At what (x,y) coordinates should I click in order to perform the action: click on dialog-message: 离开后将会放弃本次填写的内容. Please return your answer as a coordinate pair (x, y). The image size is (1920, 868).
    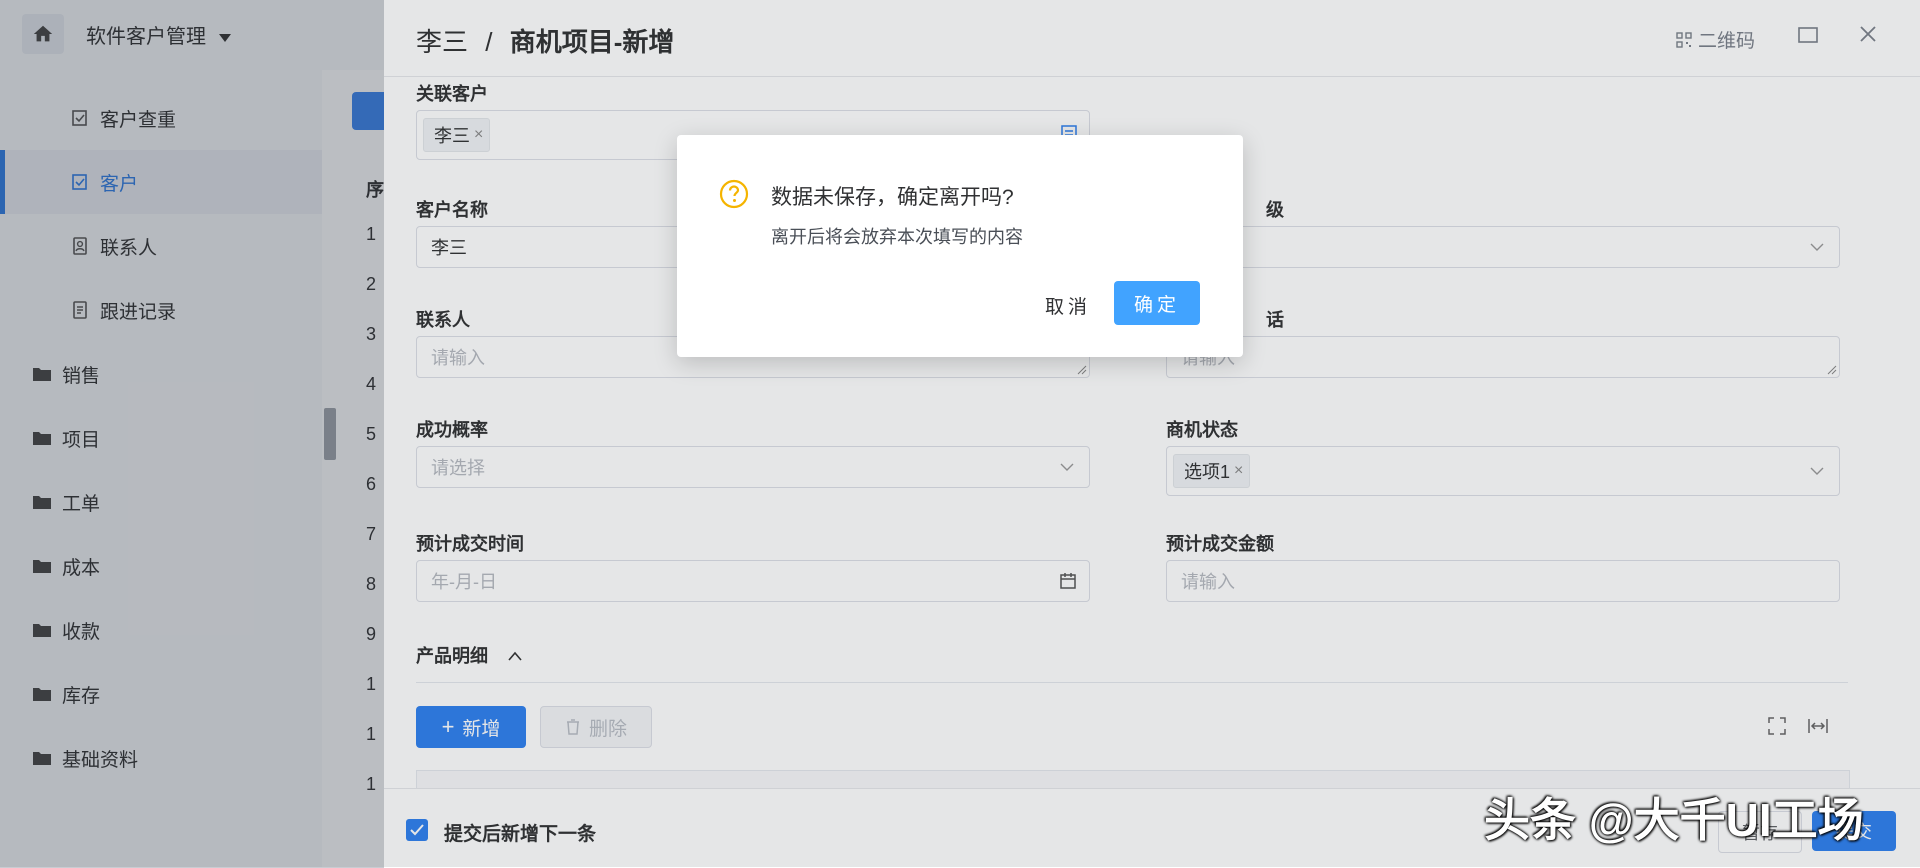
    Looking at the image, I should click on (897, 237).